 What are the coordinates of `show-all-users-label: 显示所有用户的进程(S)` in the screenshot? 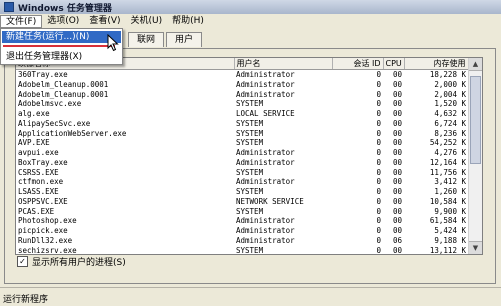 It's located at (79, 262).